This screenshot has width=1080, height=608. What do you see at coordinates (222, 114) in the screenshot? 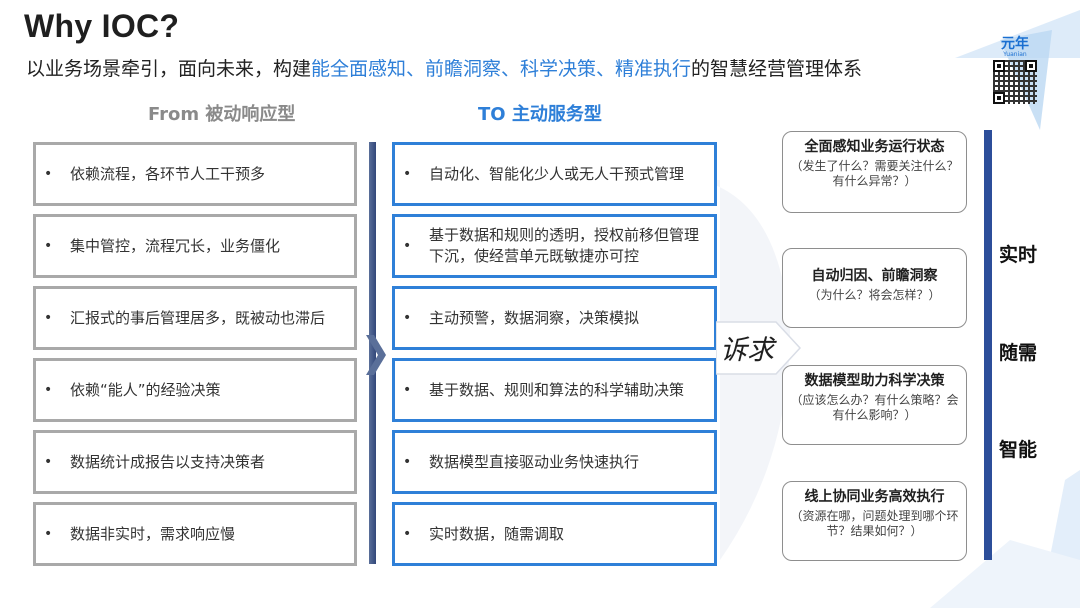
I see `from-column-heading: From 被动响应型` at bounding box center [222, 114].